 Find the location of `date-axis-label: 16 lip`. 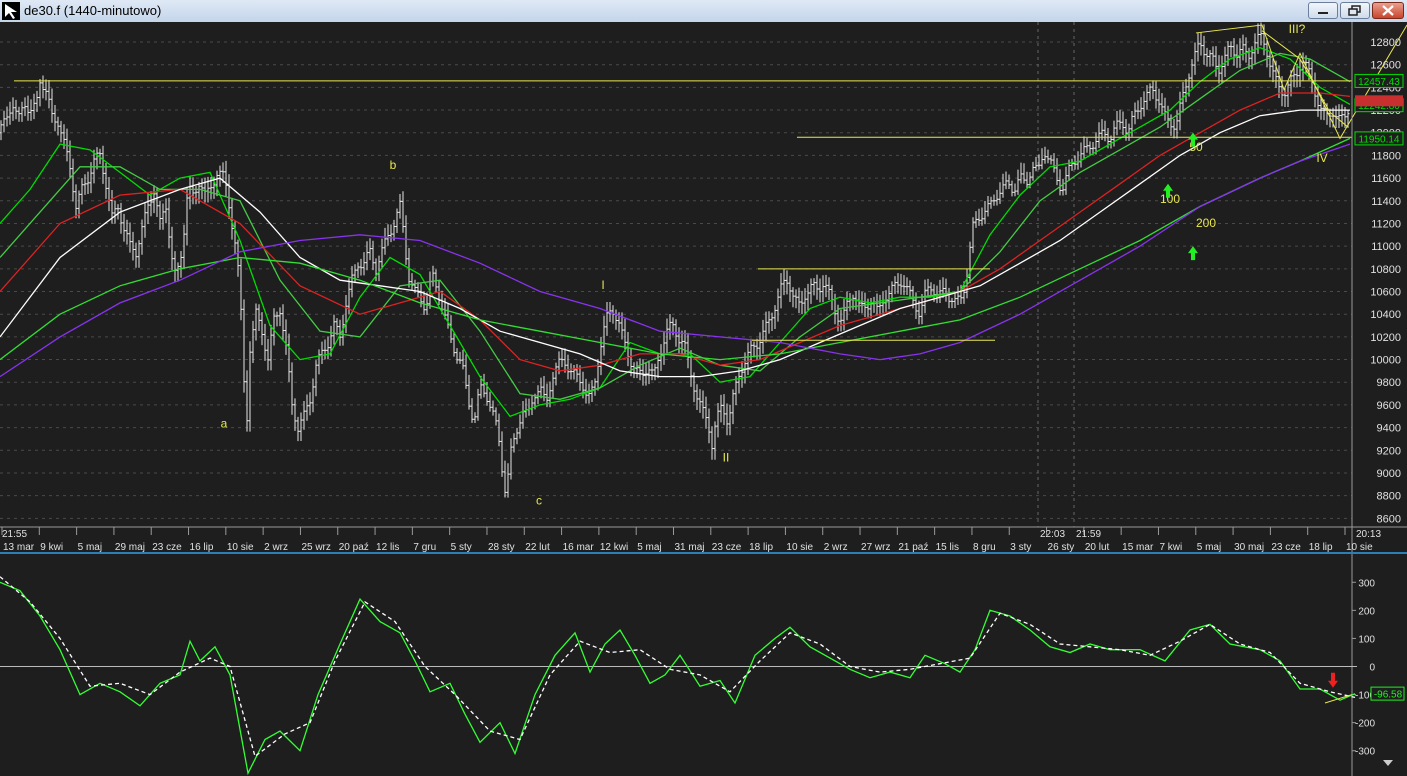

date-axis-label: 16 lip is located at coordinates (202, 547).